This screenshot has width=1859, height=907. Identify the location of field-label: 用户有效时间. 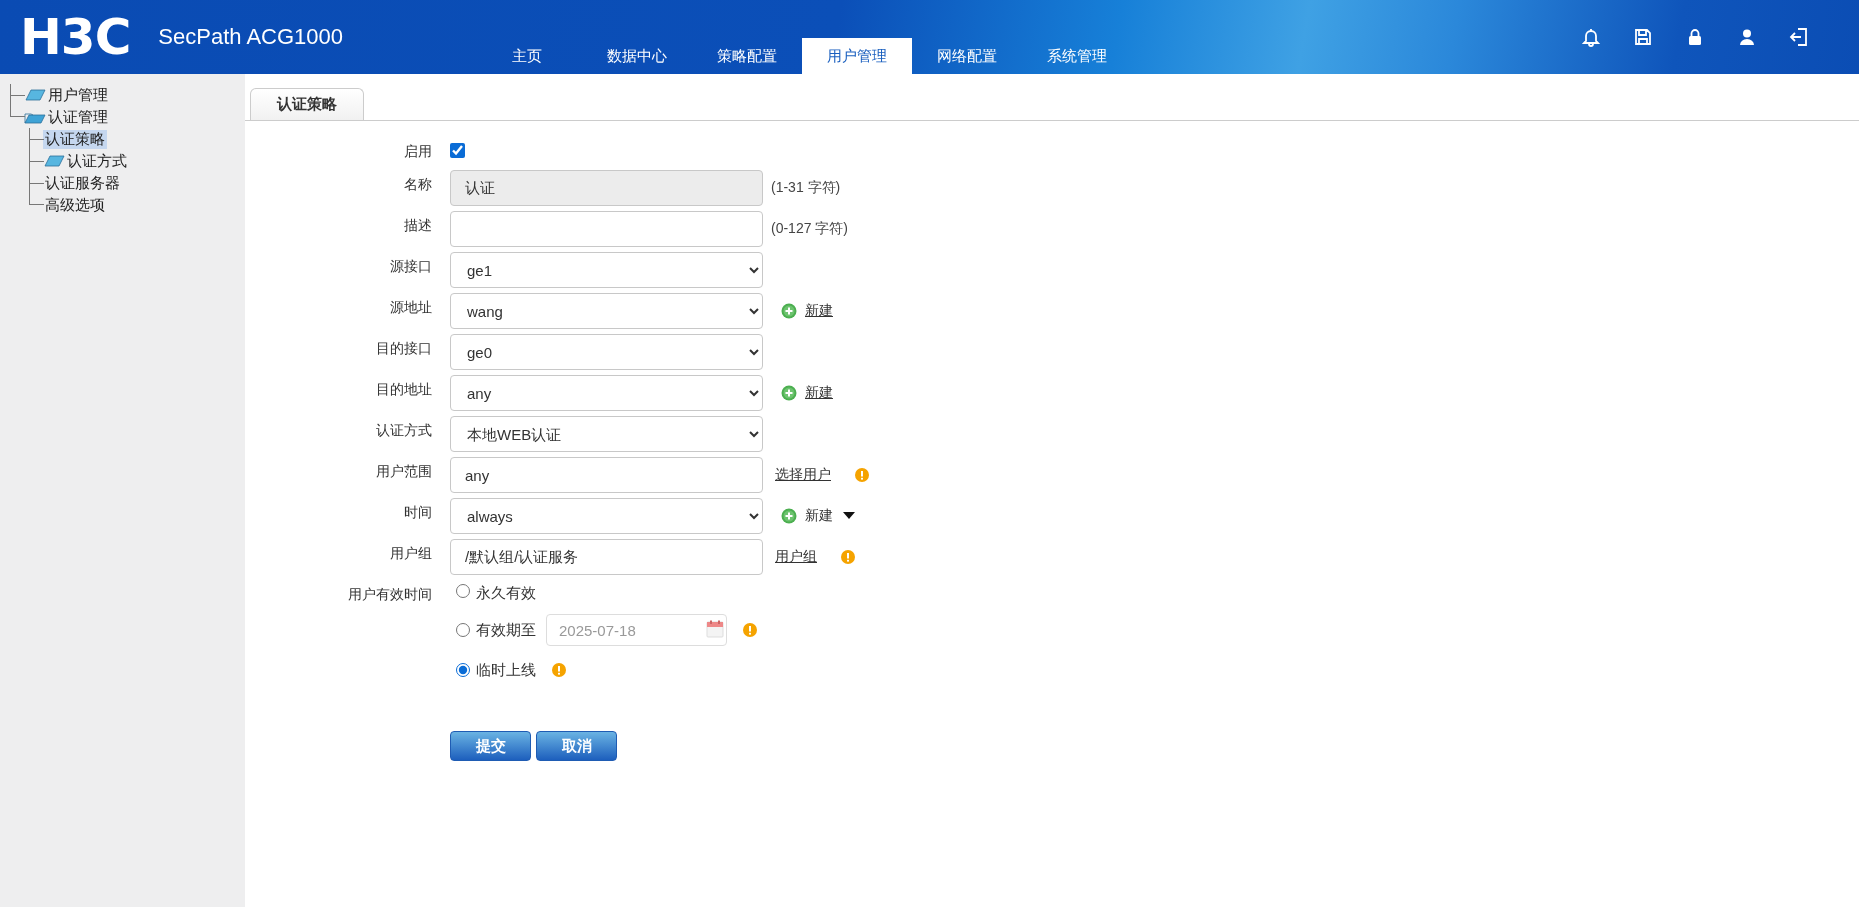
(389, 594).